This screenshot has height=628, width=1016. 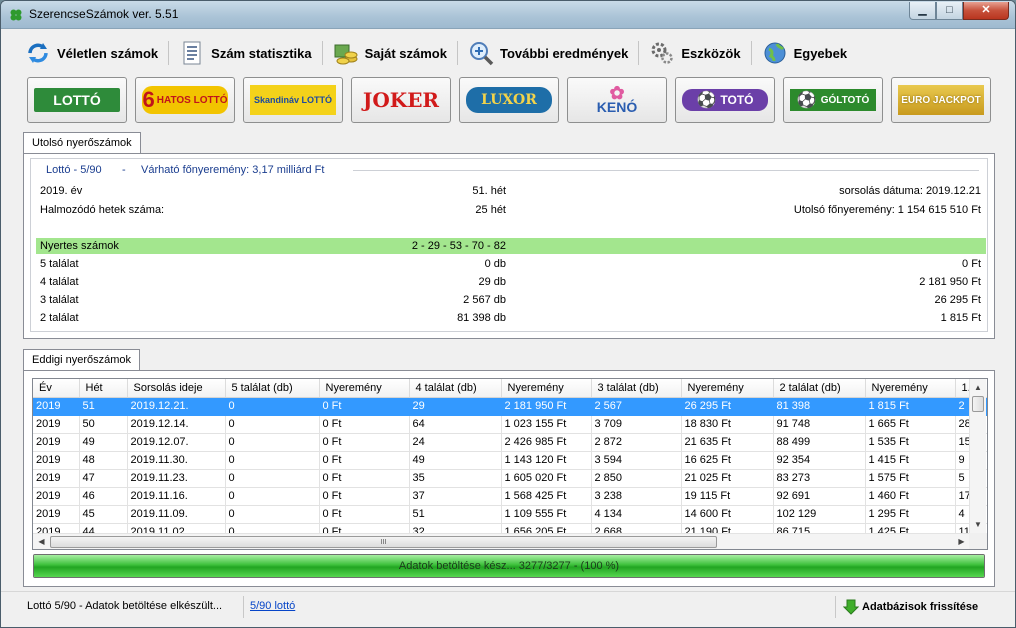 I want to click on menu-label: Saját számok, so click(x=405, y=53).